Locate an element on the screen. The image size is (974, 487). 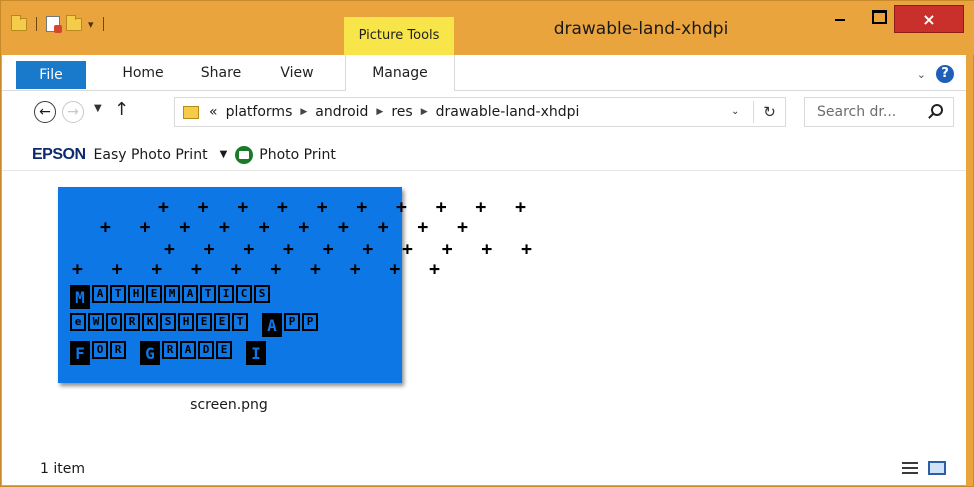
view-switcher is located at coordinates (924, 468).